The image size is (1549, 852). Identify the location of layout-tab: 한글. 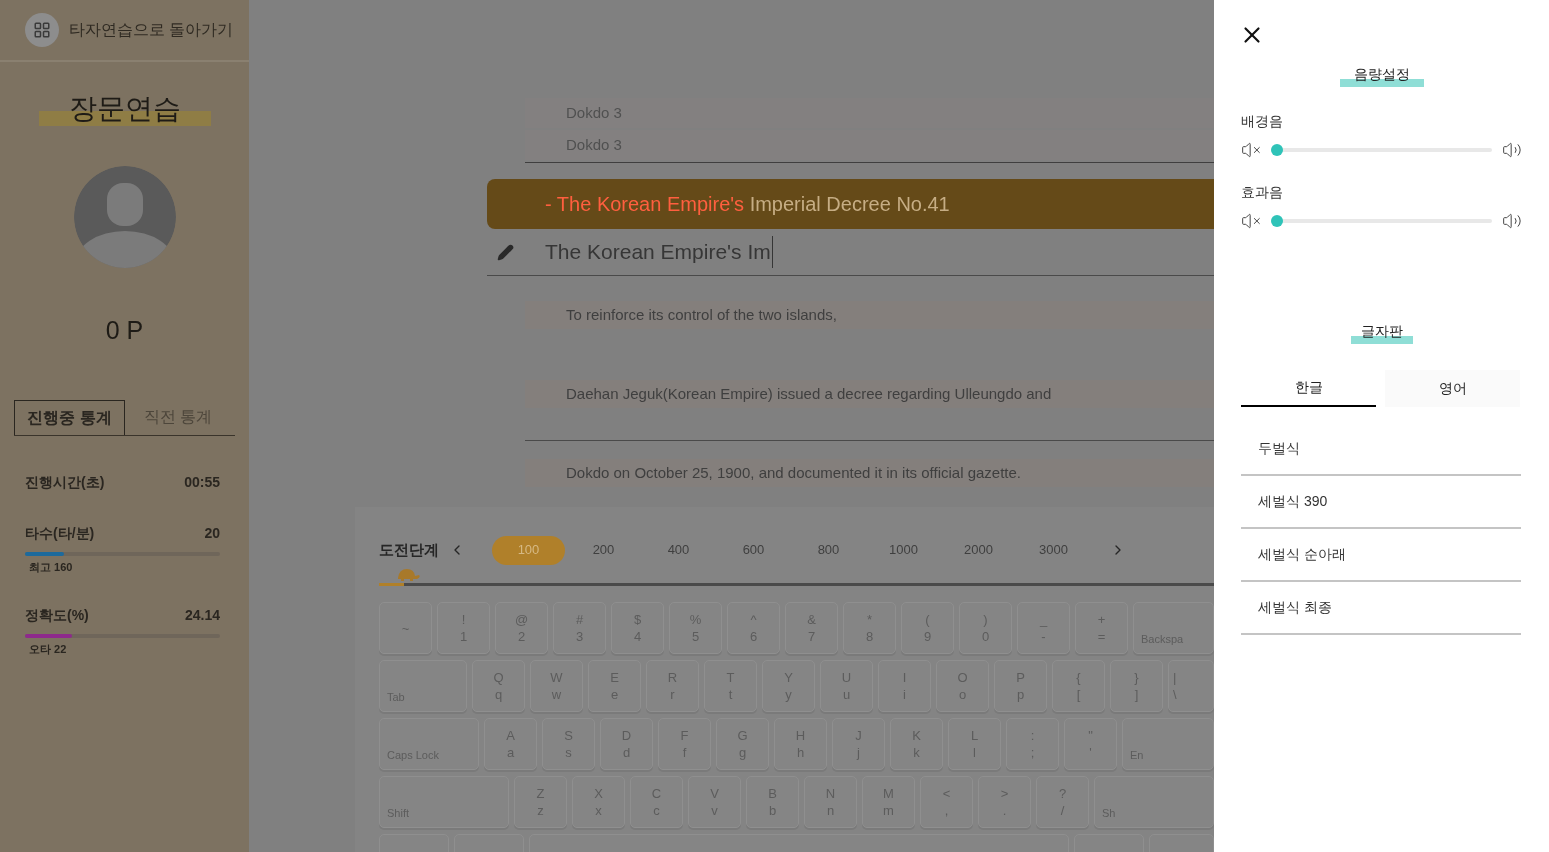
(1308, 388).